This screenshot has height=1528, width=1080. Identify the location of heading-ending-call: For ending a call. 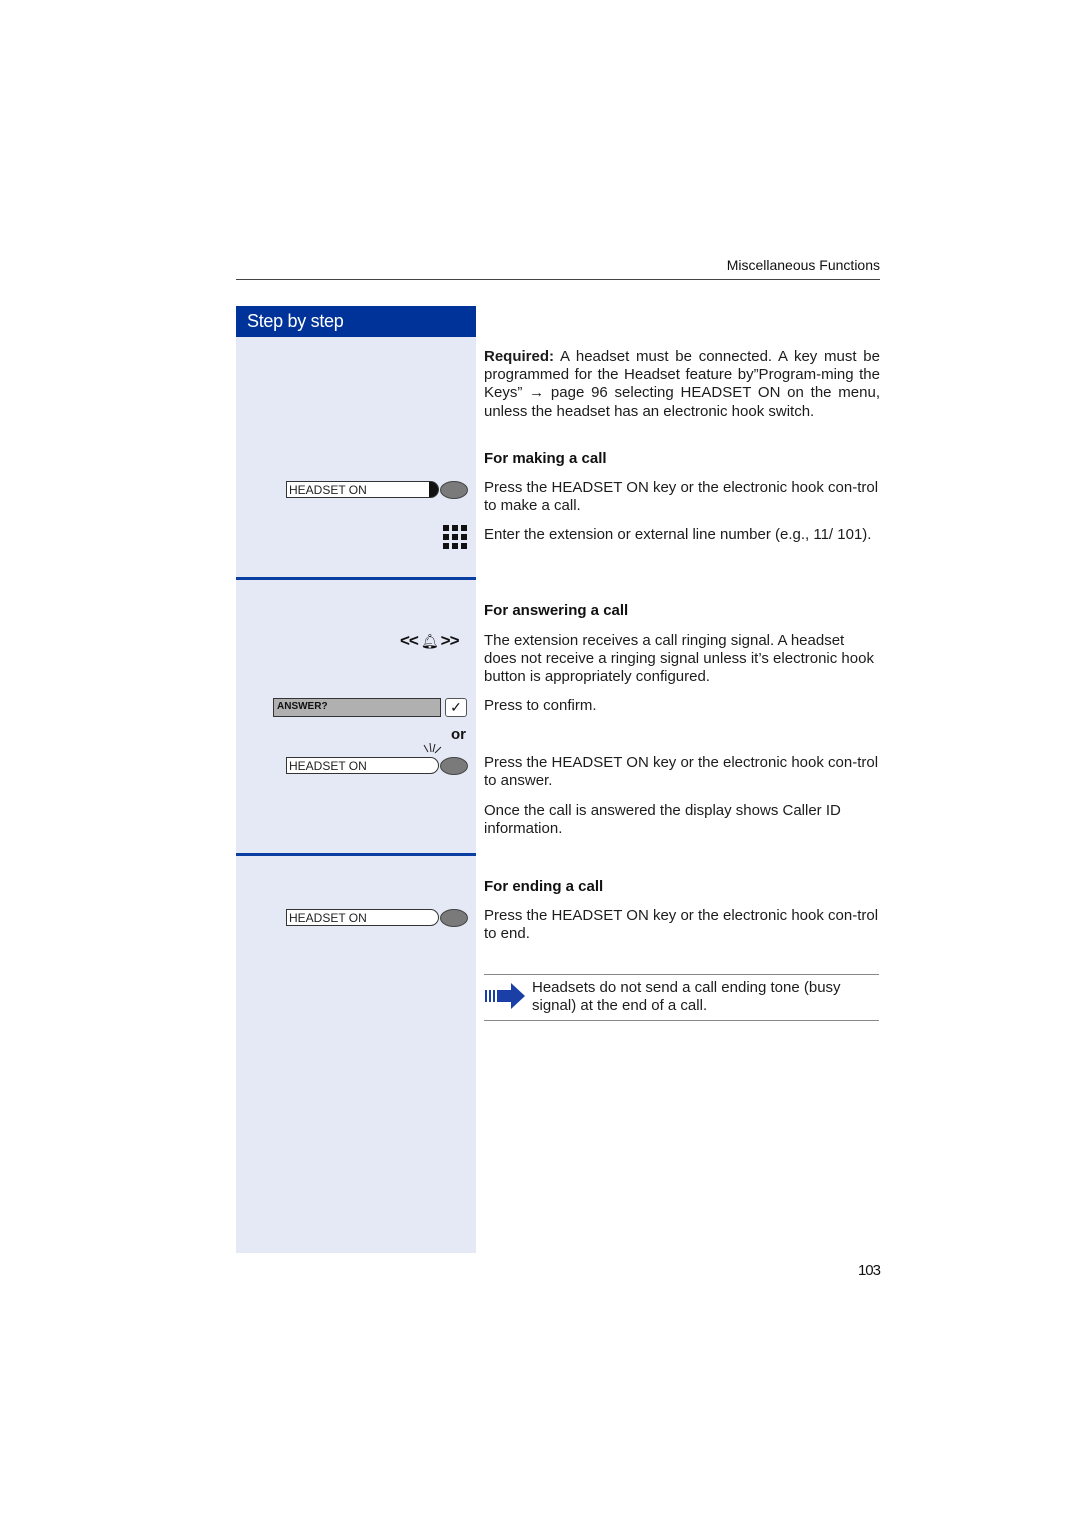
(544, 886).